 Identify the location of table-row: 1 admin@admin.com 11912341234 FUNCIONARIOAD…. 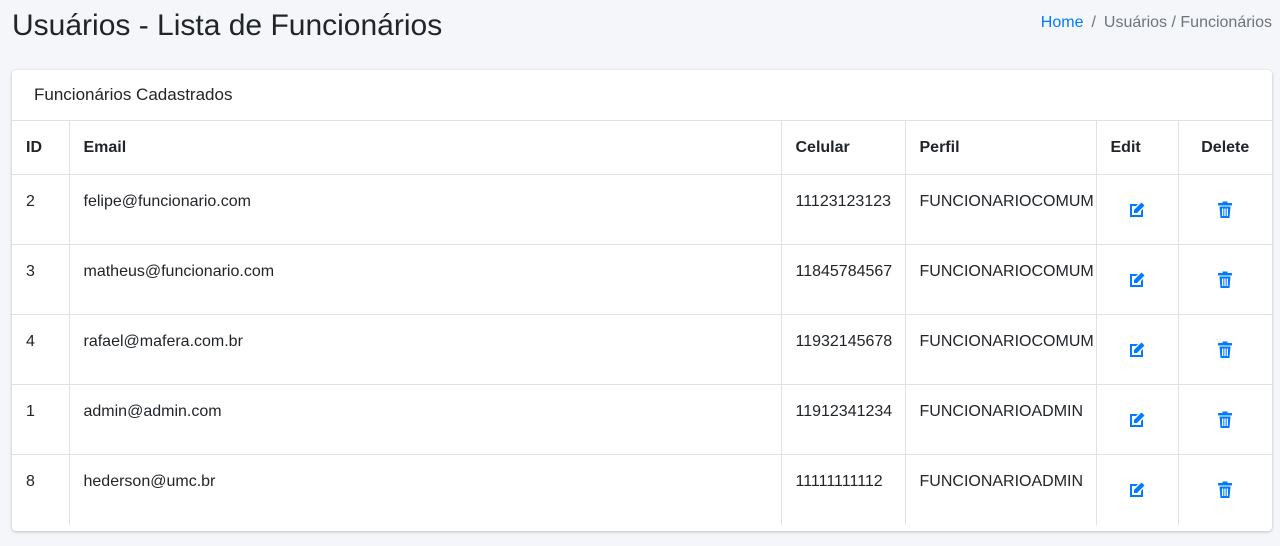
(642, 419).